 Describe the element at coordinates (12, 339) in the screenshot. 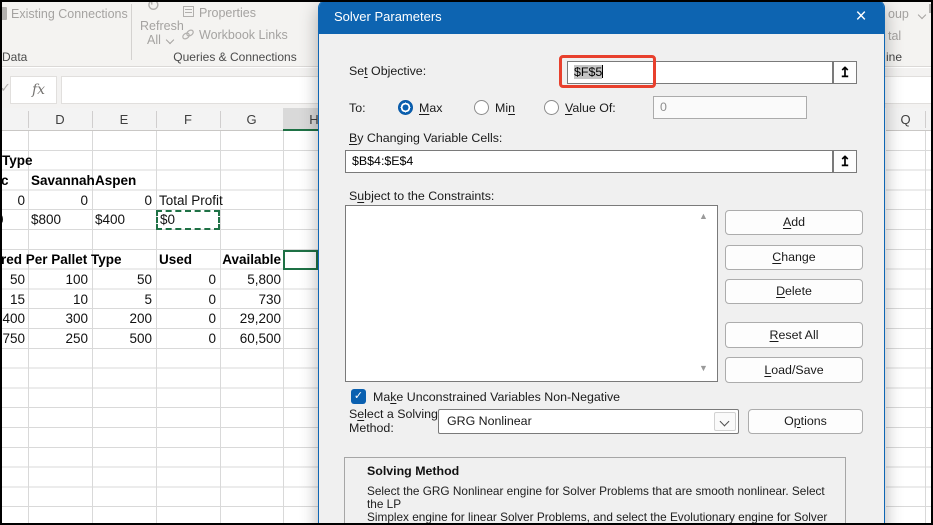

I see `cell-value: 750` at that location.